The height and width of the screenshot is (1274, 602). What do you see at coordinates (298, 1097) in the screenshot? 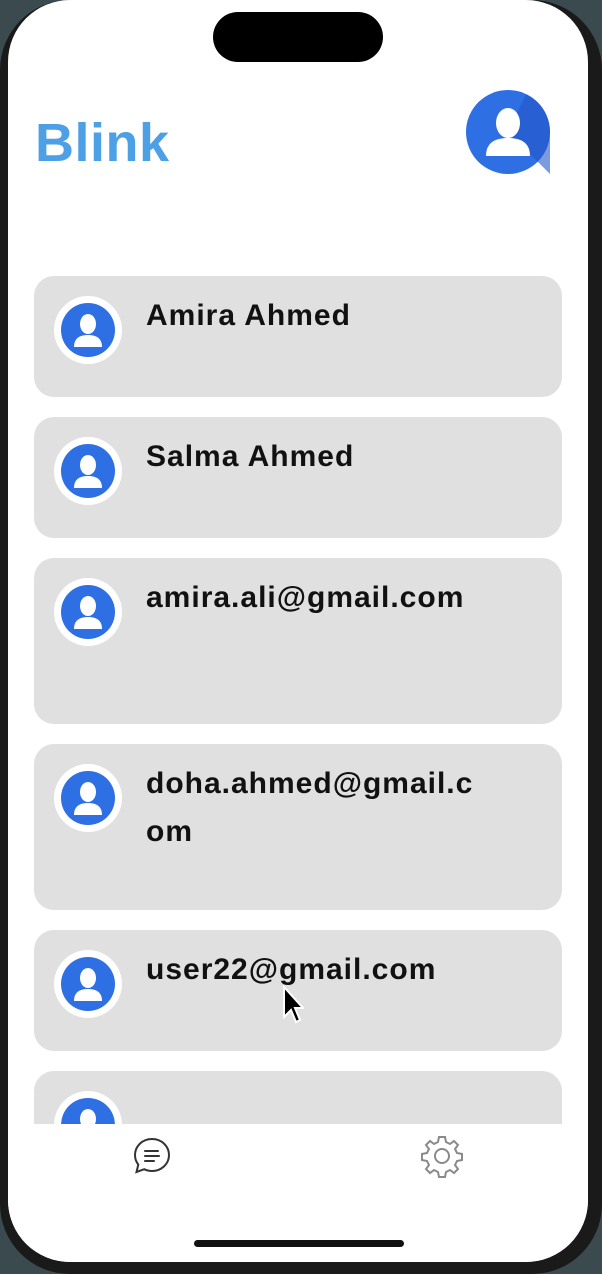
I see `contact-card` at bounding box center [298, 1097].